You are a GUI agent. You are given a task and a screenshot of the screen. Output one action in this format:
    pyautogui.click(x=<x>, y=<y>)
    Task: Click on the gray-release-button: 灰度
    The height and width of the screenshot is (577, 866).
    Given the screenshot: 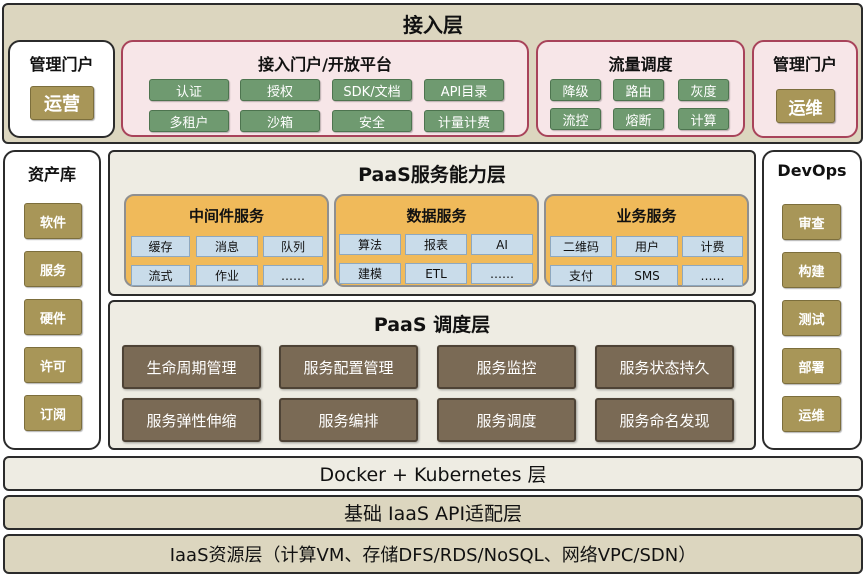 What is the action you would take?
    pyautogui.click(x=703, y=90)
    